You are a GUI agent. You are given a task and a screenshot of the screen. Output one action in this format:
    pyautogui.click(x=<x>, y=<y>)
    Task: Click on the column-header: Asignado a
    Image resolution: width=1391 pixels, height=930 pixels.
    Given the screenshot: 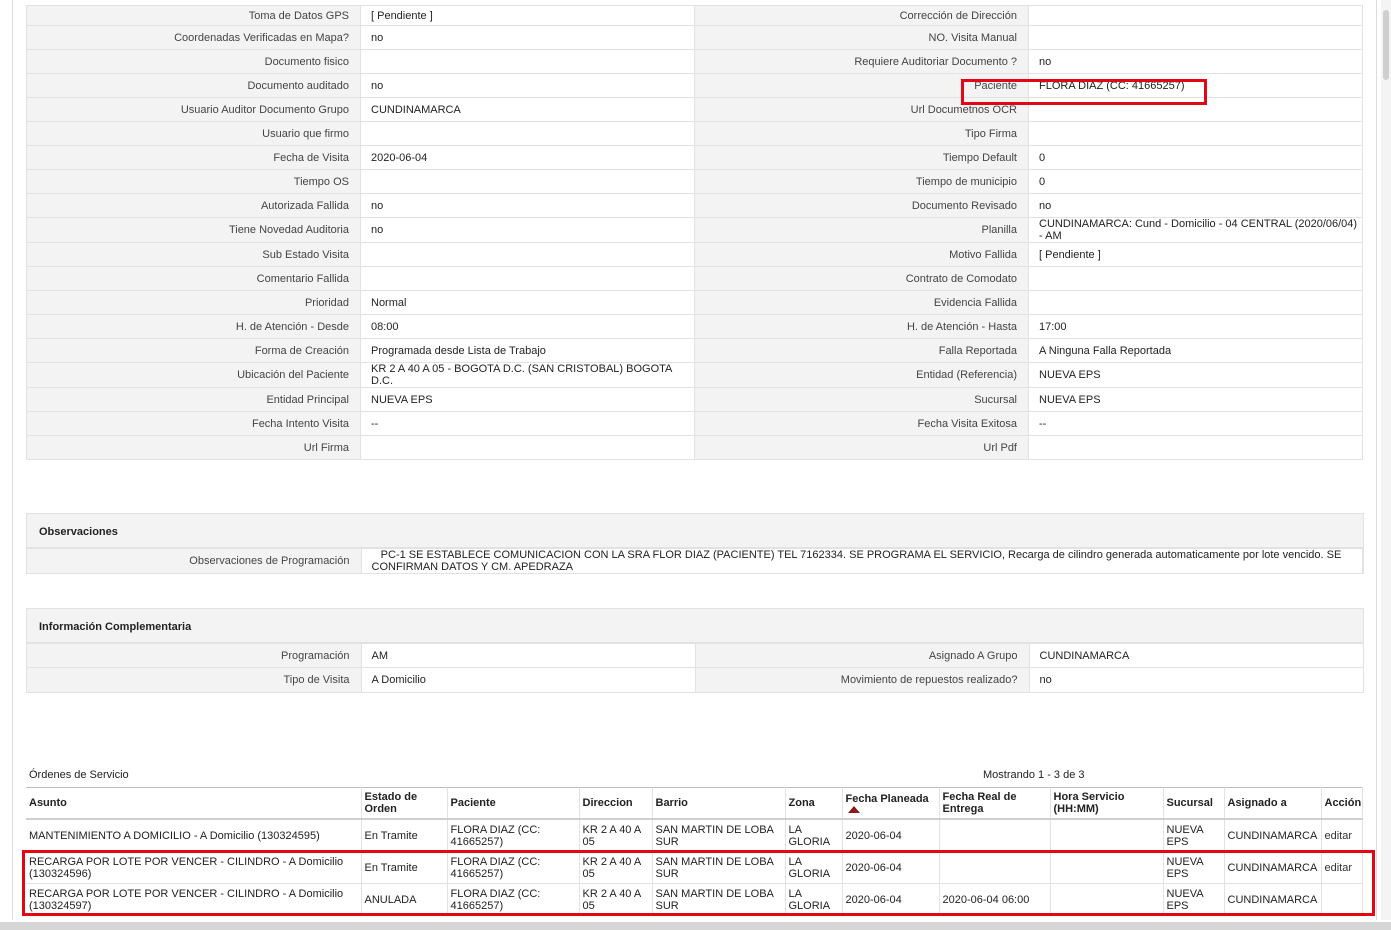 What is the action you would take?
    pyautogui.click(x=1273, y=803)
    